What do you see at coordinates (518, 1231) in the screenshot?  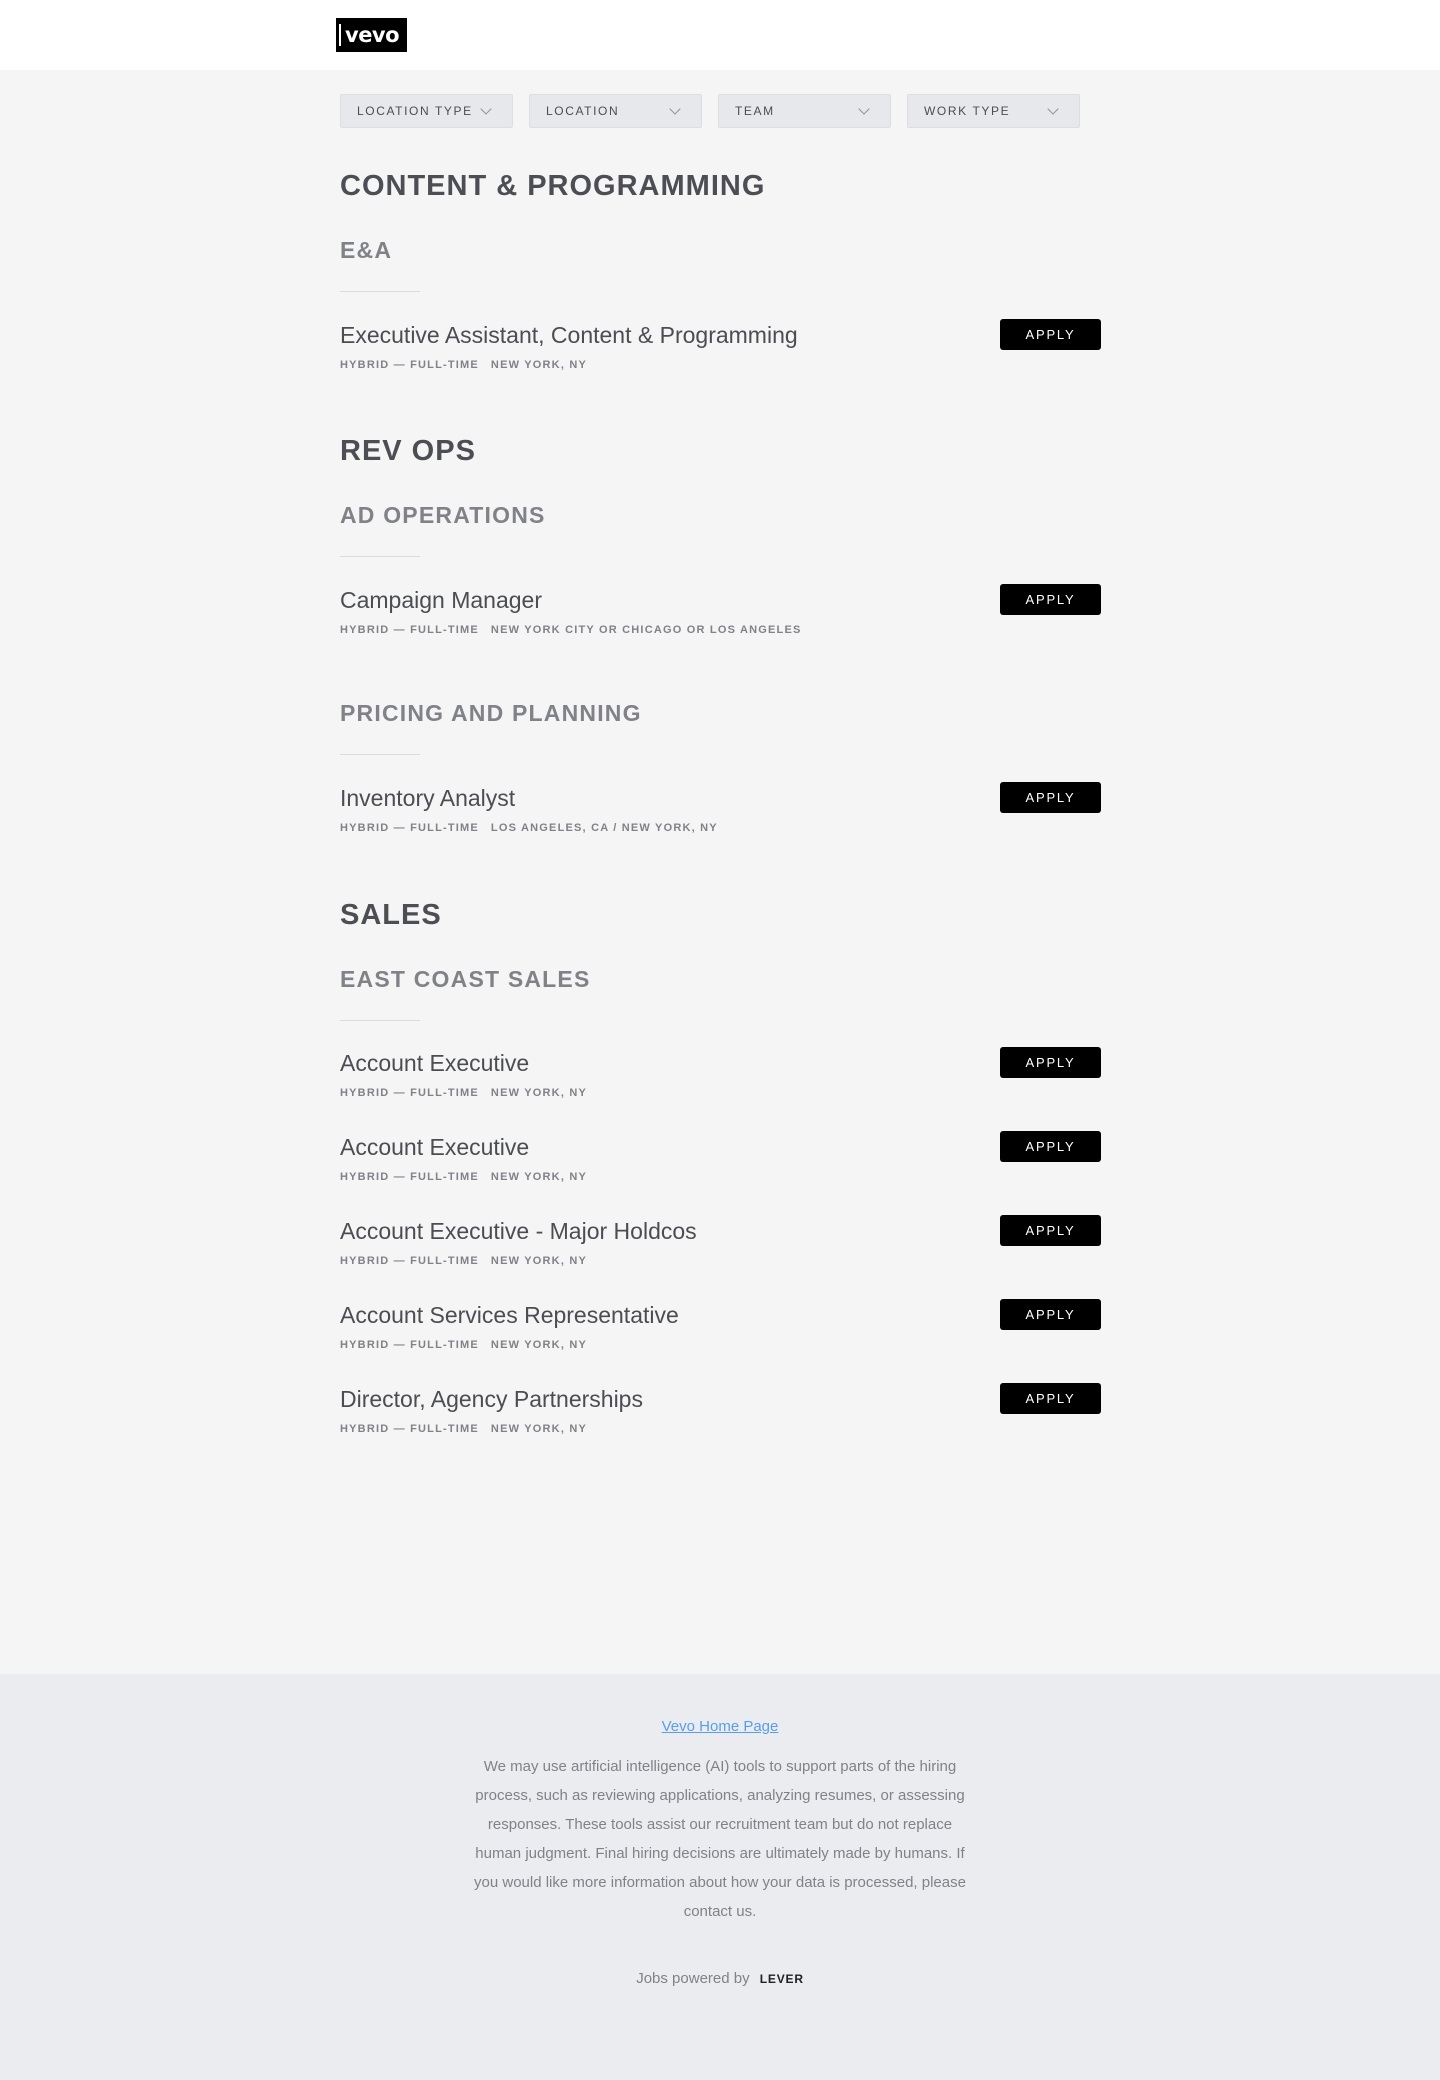 I see `posting-title-link: Account Executive - Major Holdcos` at bounding box center [518, 1231].